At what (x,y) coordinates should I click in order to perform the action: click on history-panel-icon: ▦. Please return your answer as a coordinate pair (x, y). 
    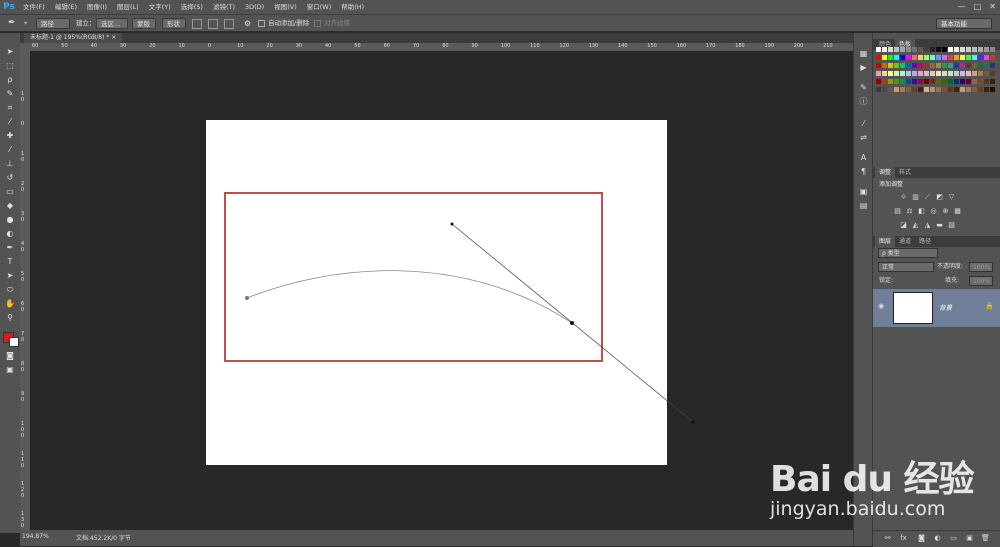
    Looking at the image, I should click on (863, 54).